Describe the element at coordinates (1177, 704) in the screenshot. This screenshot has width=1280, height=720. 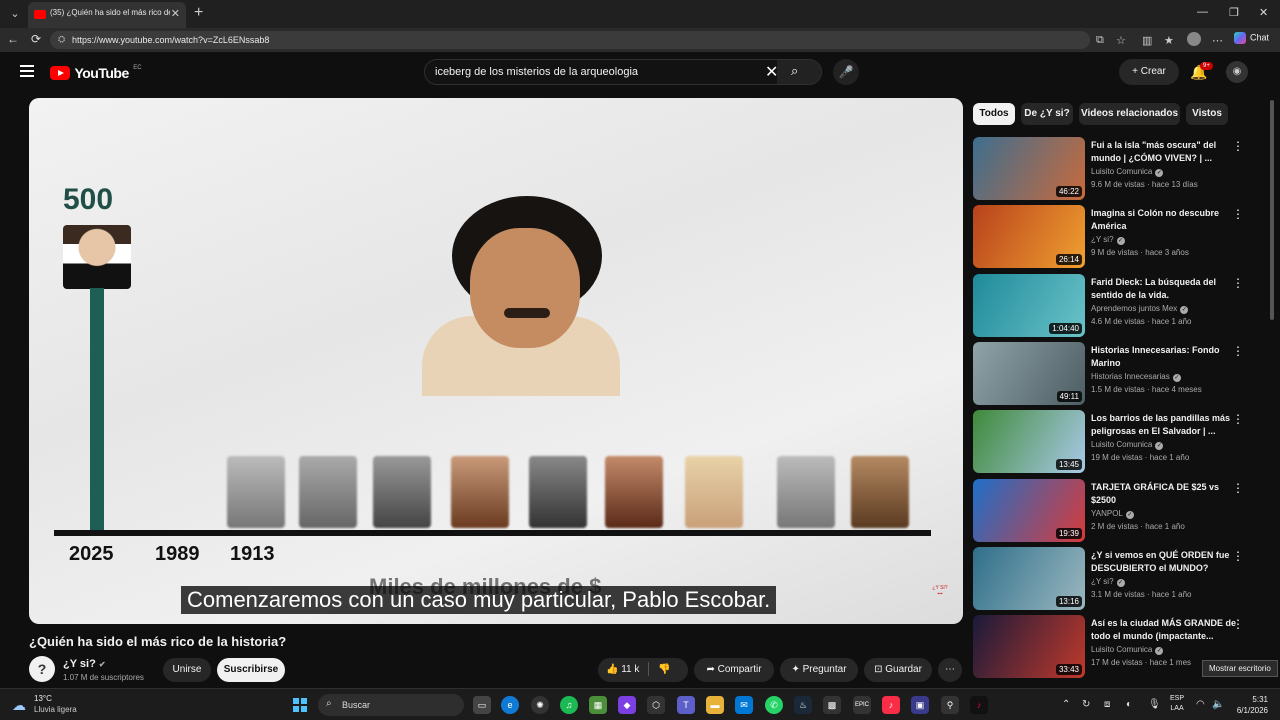
I see `language-indicator: ESP LAA` at that location.